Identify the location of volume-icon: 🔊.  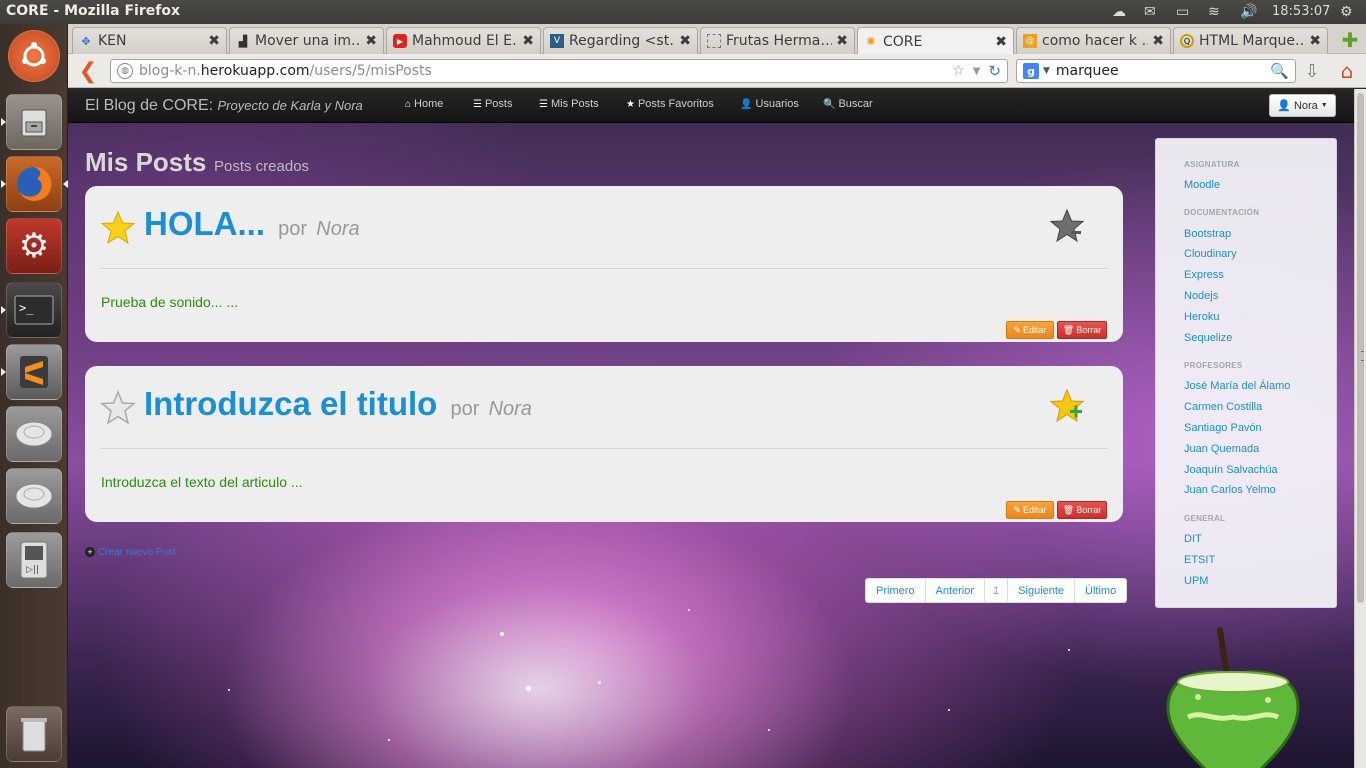
(1248, 12).